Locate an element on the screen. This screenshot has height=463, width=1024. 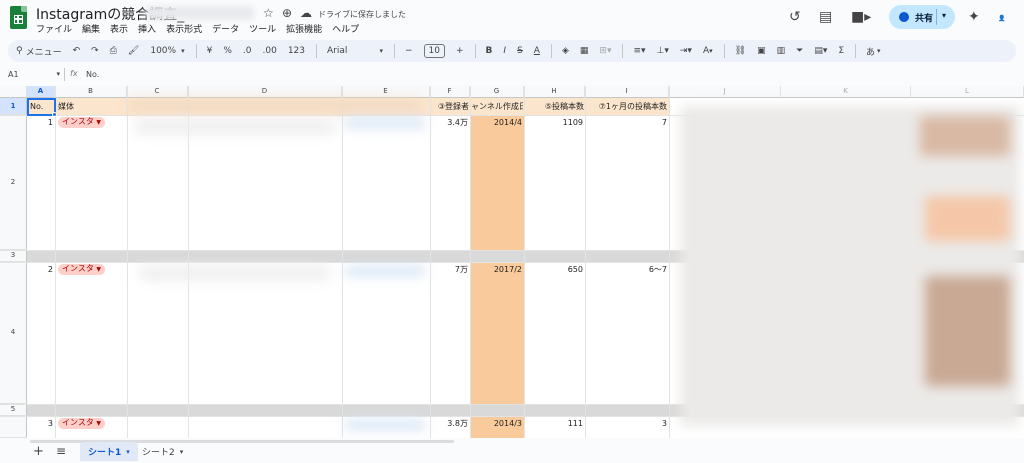
select-all-corner is located at coordinates (13, 92).